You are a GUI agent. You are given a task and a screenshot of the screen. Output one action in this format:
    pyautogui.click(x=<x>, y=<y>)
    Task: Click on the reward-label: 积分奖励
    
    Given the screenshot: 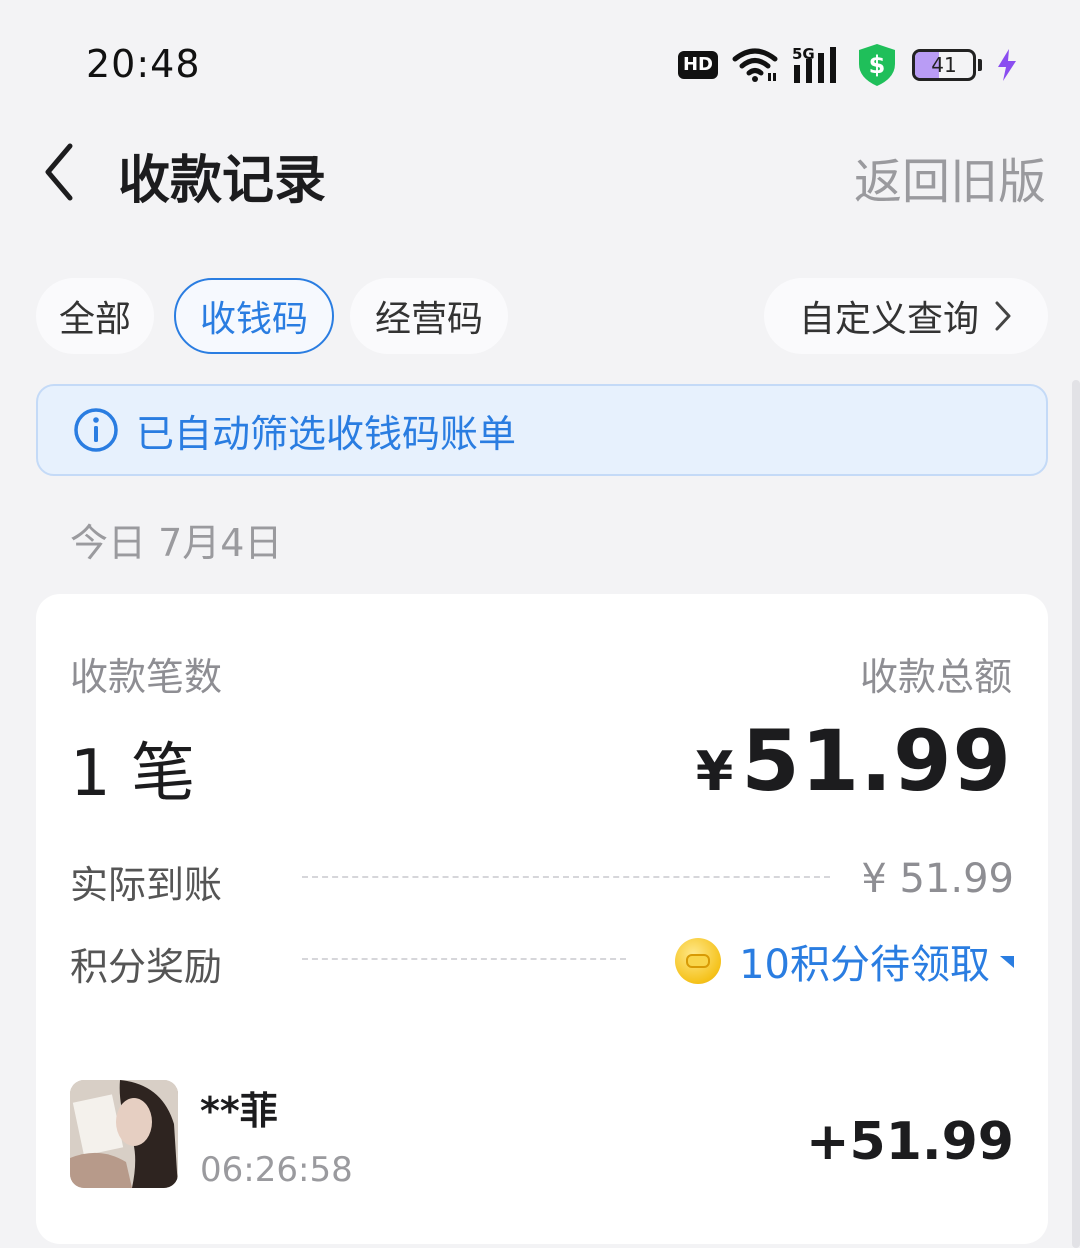 What is the action you would take?
    pyautogui.click(x=146, y=967)
    